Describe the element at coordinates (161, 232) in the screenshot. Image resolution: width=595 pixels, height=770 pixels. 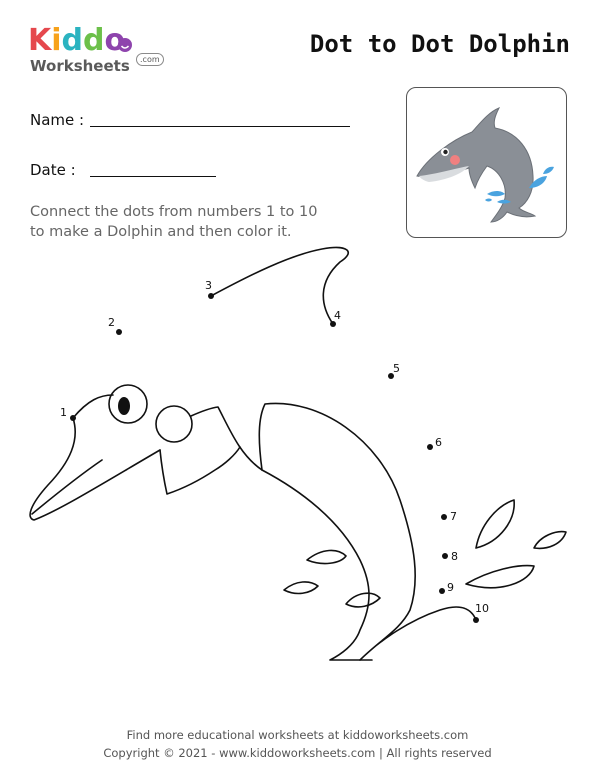
I see `instructions-line-2: to make a Dolphin and then color it.` at that location.